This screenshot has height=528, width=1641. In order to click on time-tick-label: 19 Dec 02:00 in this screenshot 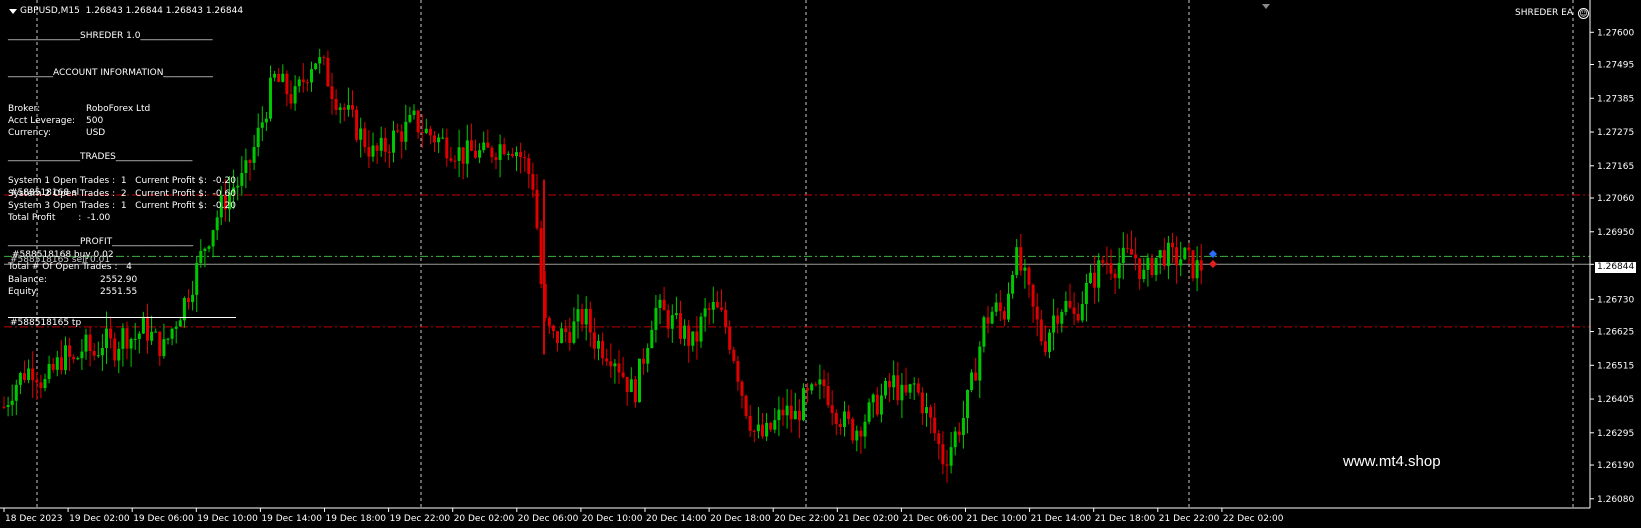, I will do `click(99, 519)`.